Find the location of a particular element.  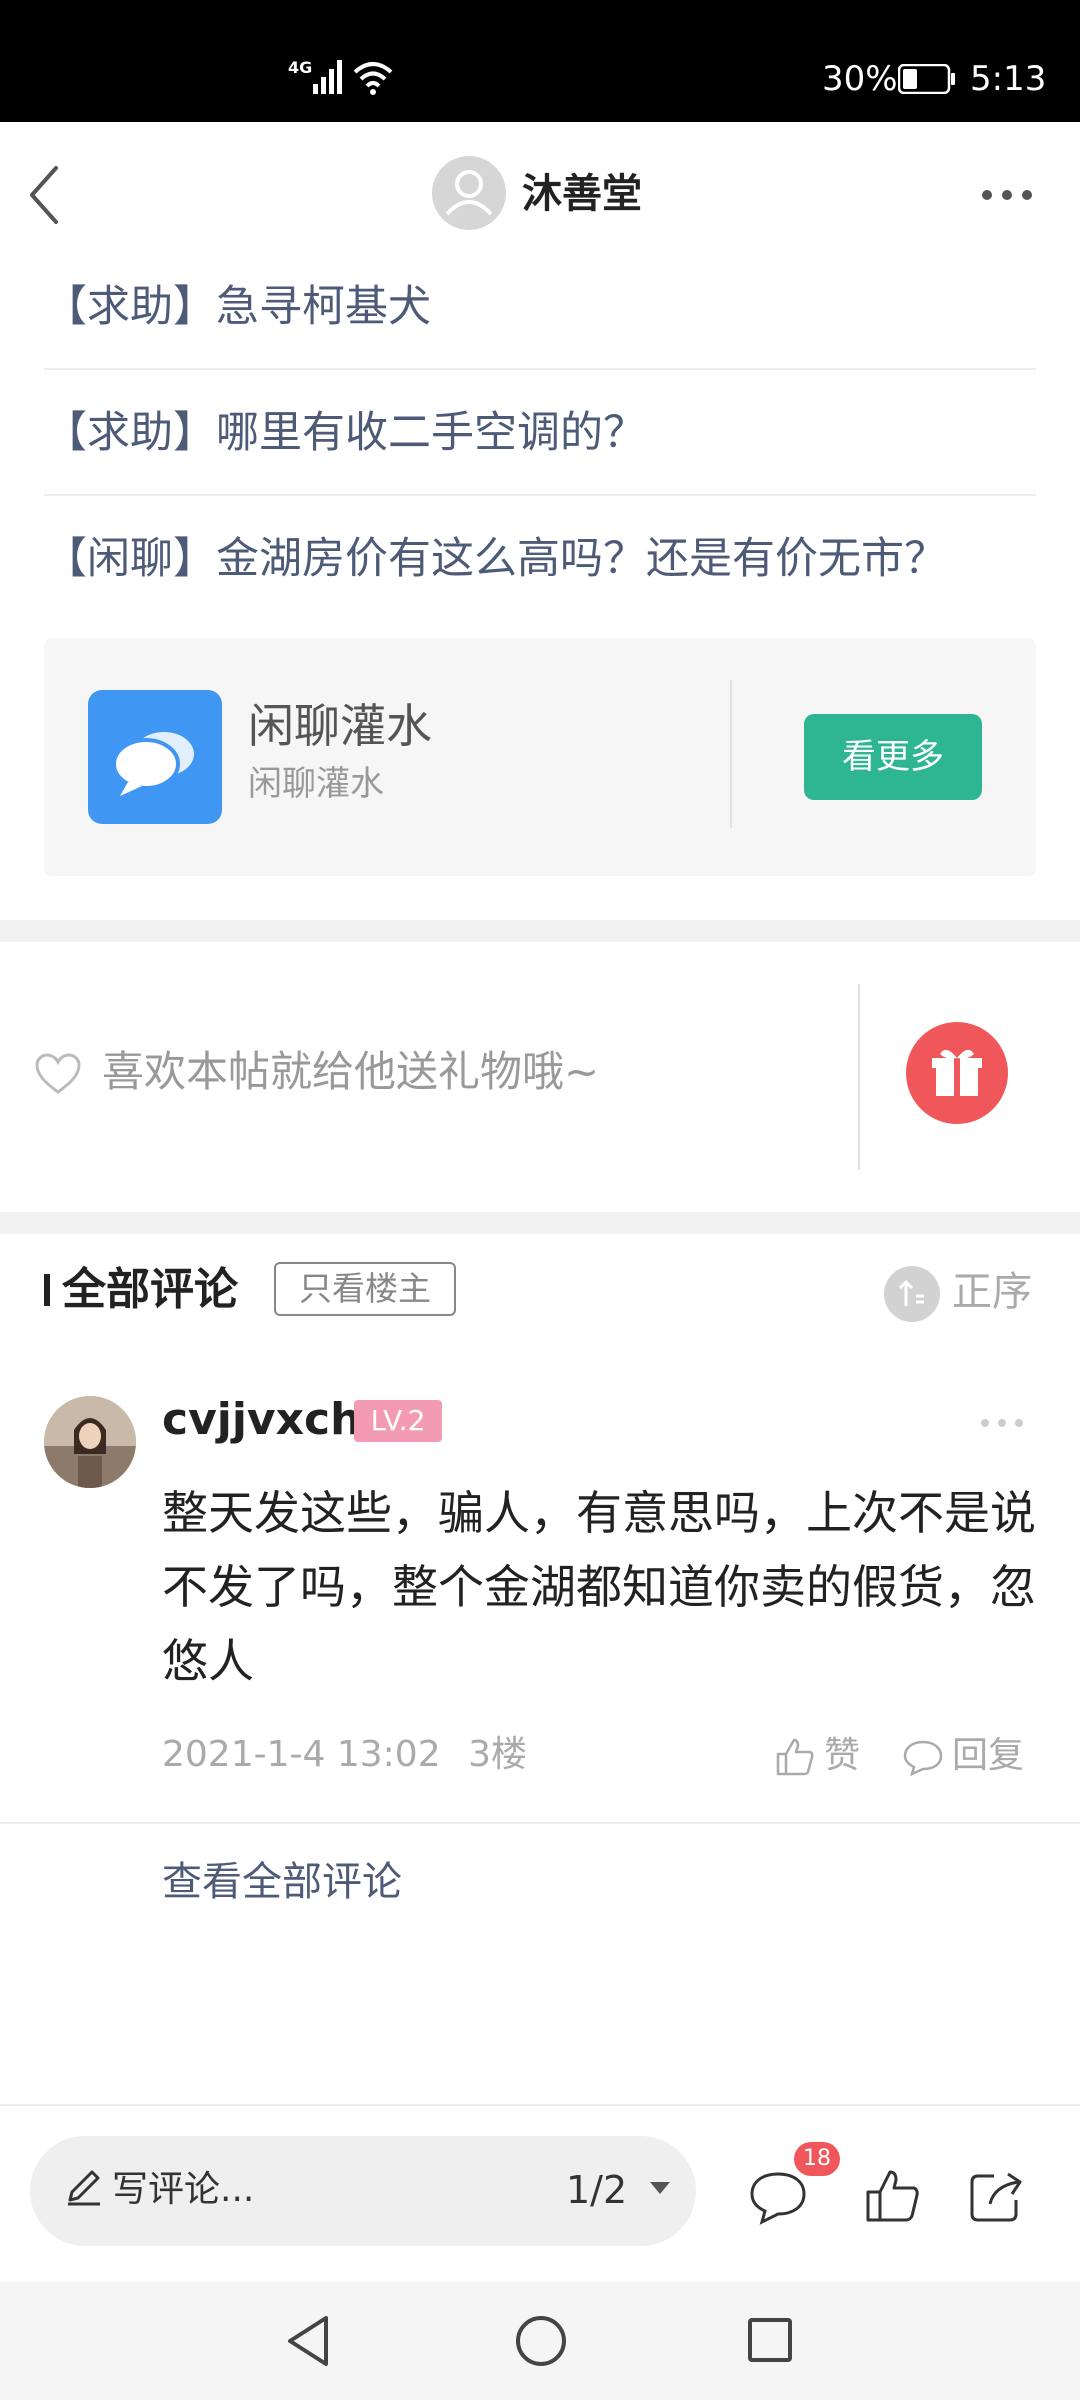

comments-icon is located at coordinates (778, 2197).